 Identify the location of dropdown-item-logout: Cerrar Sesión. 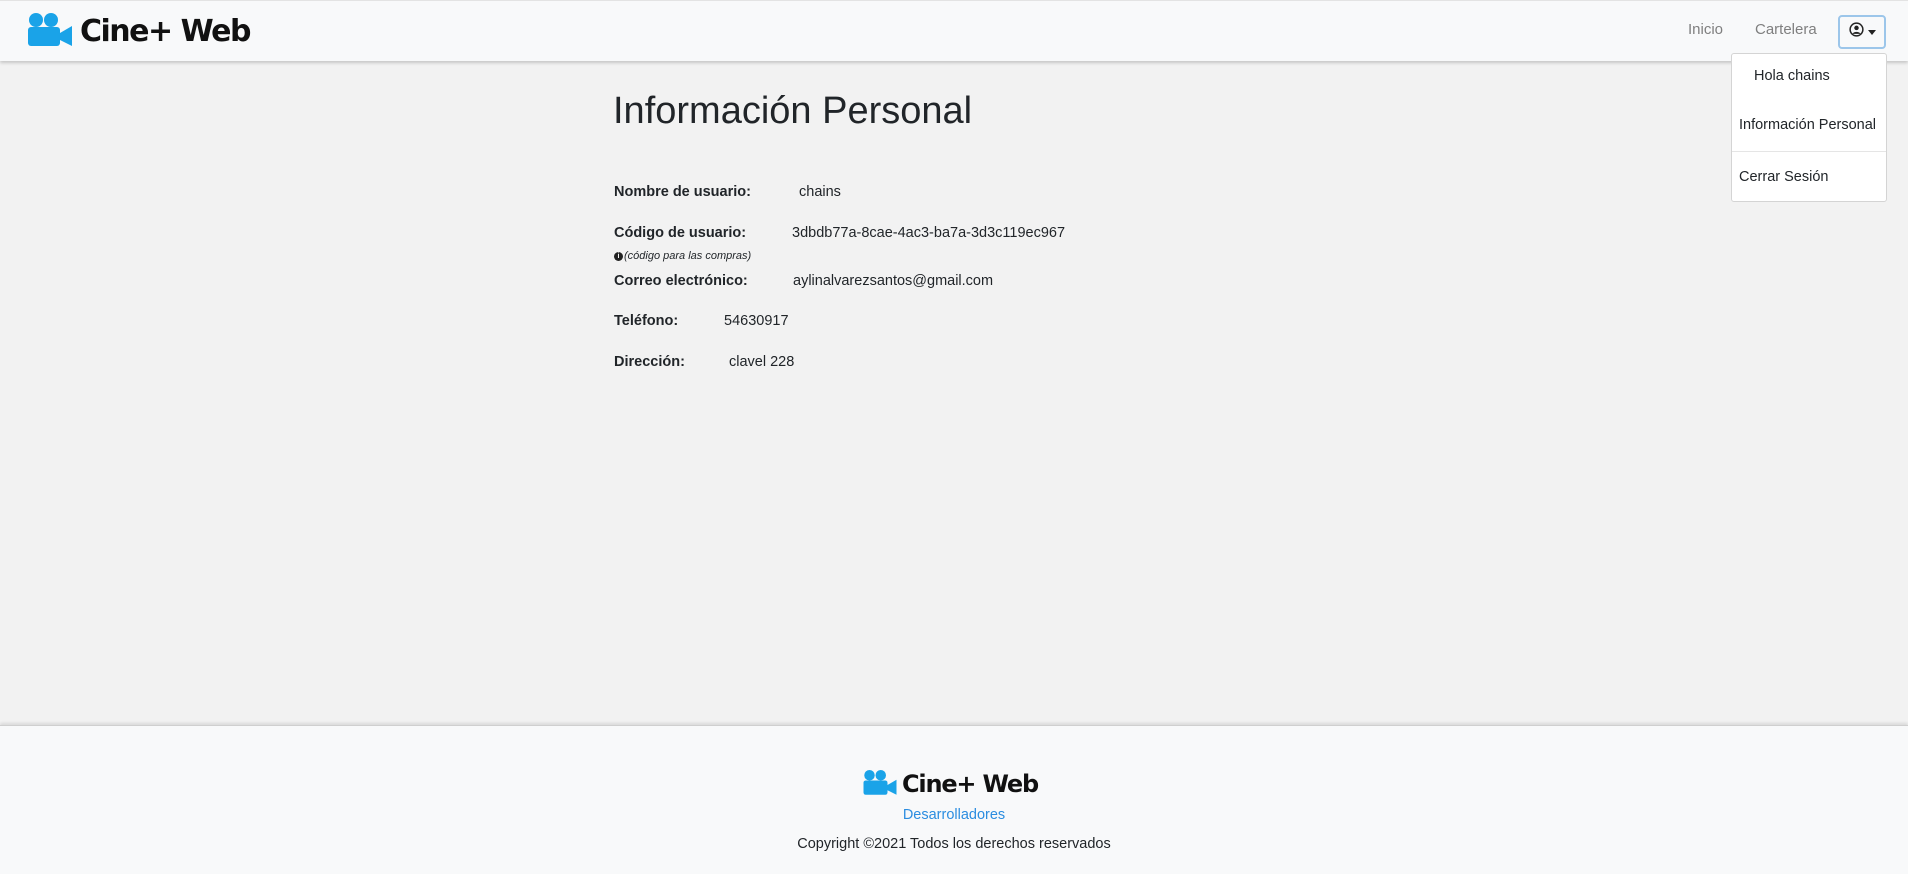
(1783, 177).